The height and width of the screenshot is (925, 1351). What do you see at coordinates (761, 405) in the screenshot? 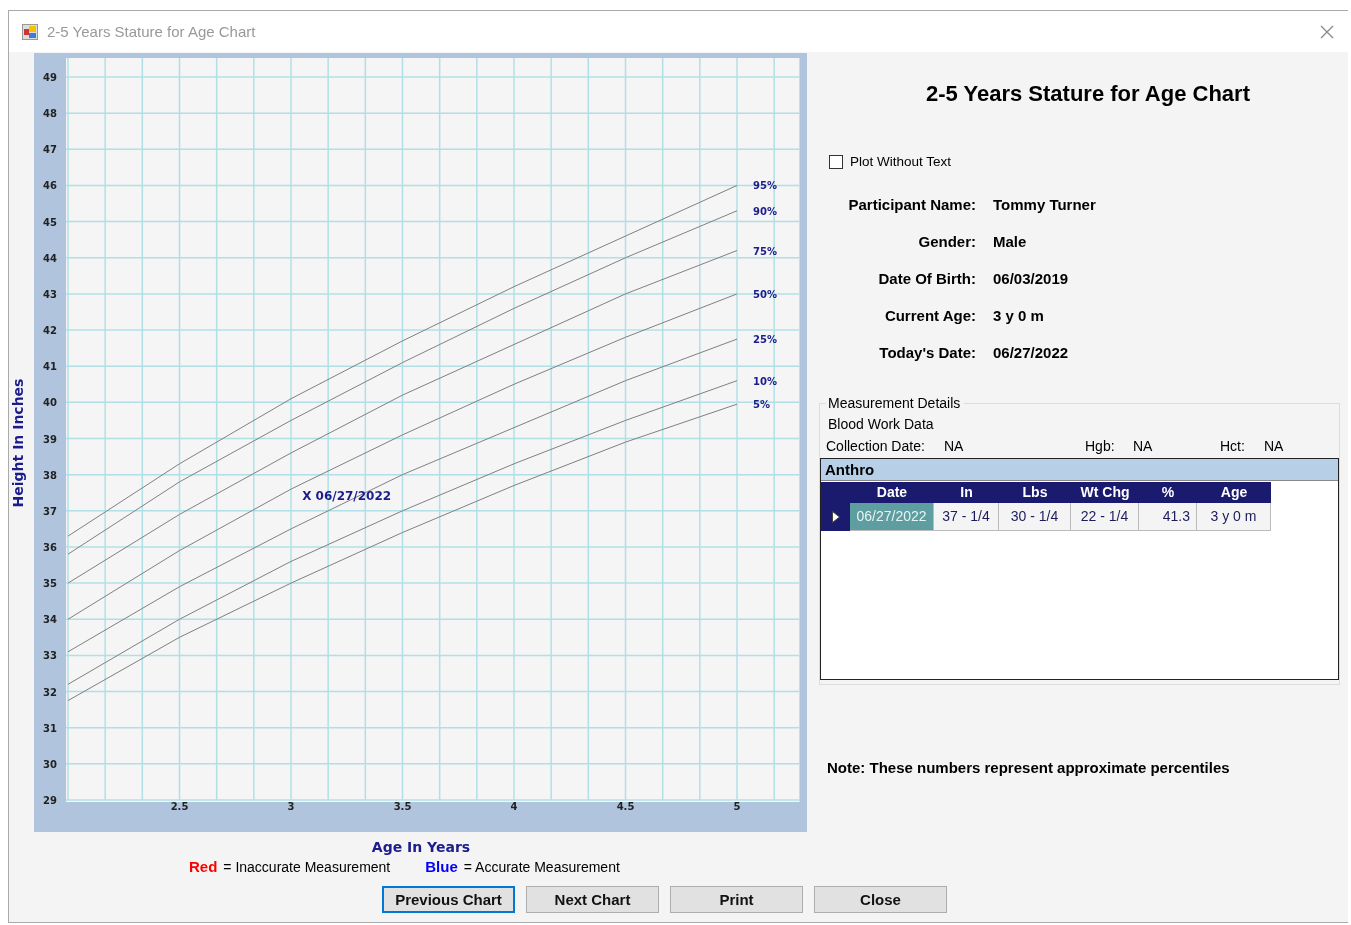
I see `percentile-label: 5%` at bounding box center [761, 405].